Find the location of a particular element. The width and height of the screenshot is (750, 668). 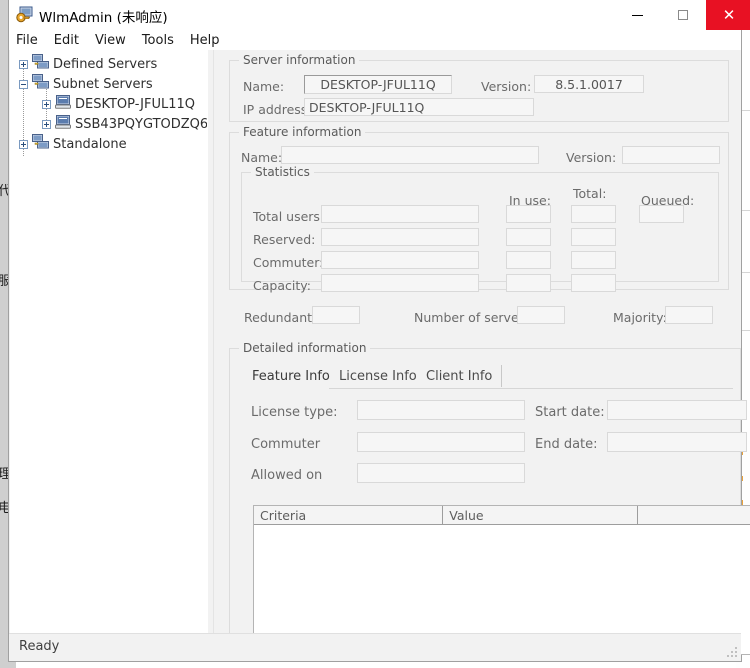

tab-label: Client Info is located at coordinates (459, 376).